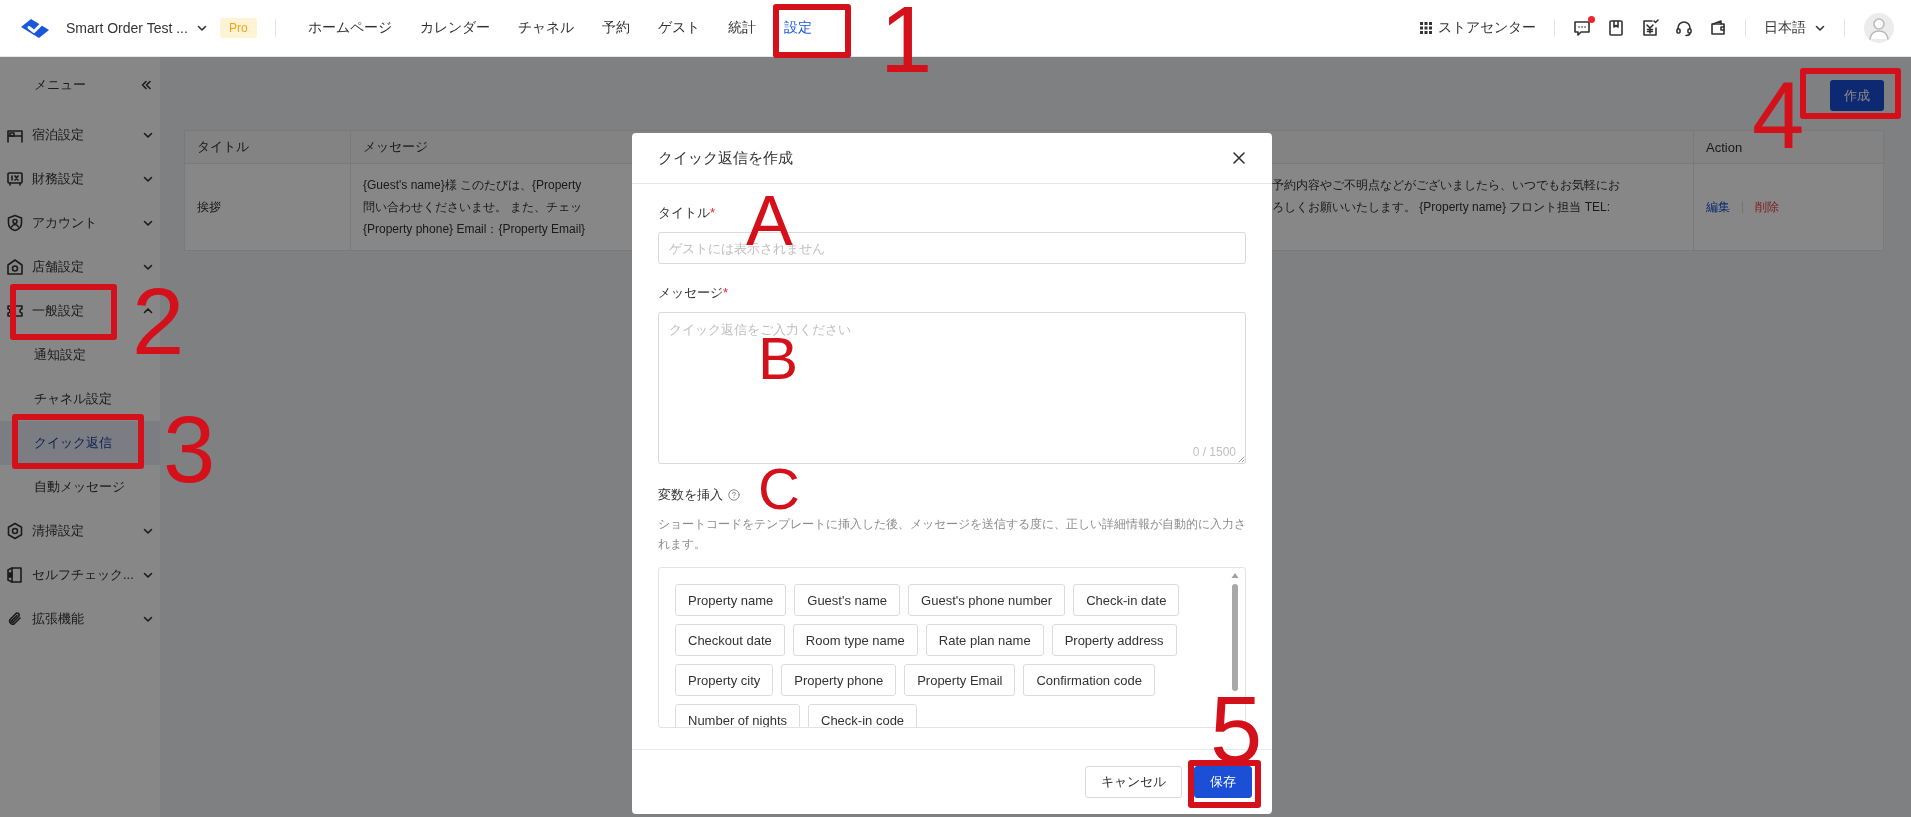 Image resolution: width=1911 pixels, height=817 pixels. What do you see at coordinates (1089, 680) in the screenshot?
I see `variable-tag: Confirmation code` at bounding box center [1089, 680].